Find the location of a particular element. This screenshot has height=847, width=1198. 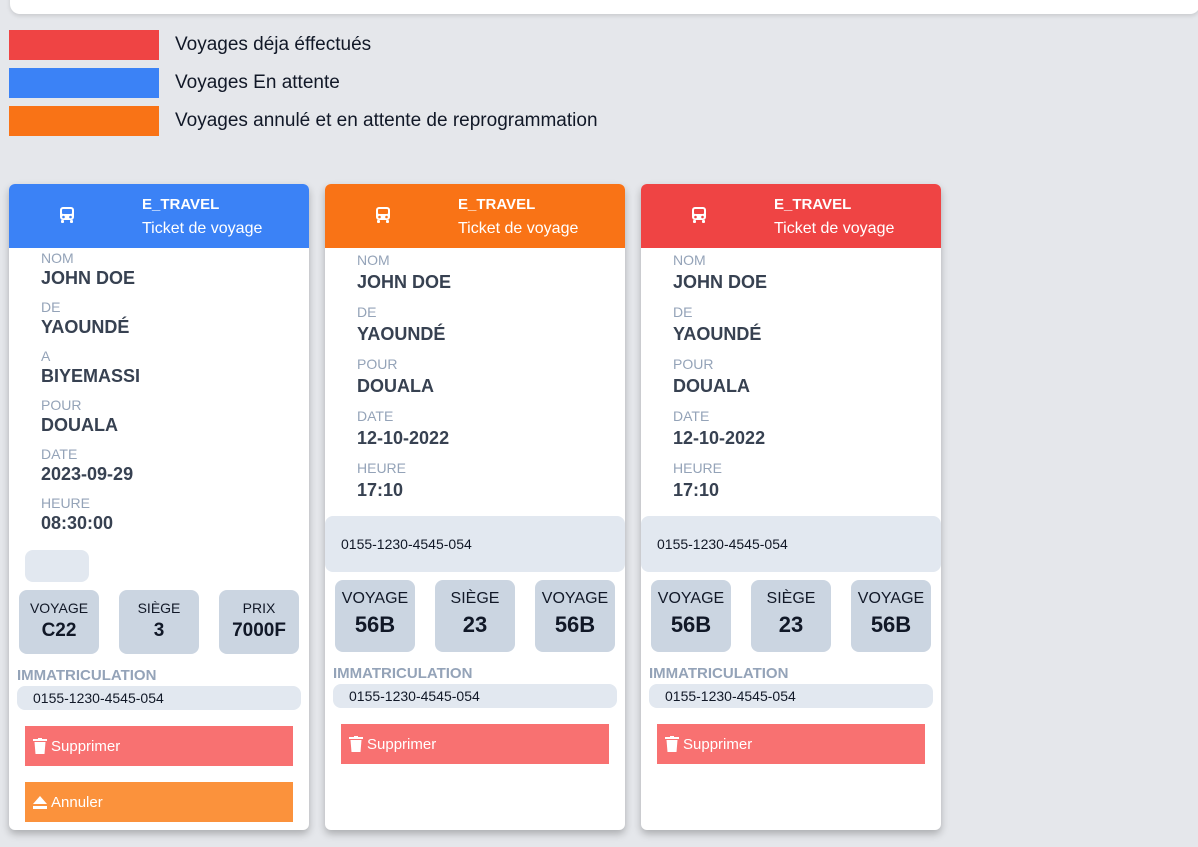

cancel-button-label: Annuler is located at coordinates (77, 802).